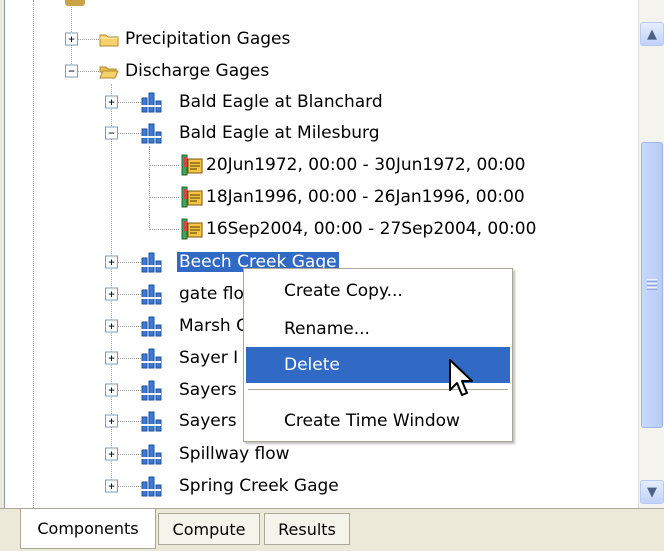 This screenshot has height=551, width=664. What do you see at coordinates (366, 165) in the screenshot?
I see `node-label: 20Jun1972, 00:00 - 30Jun1972, 00:00` at bounding box center [366, 165].